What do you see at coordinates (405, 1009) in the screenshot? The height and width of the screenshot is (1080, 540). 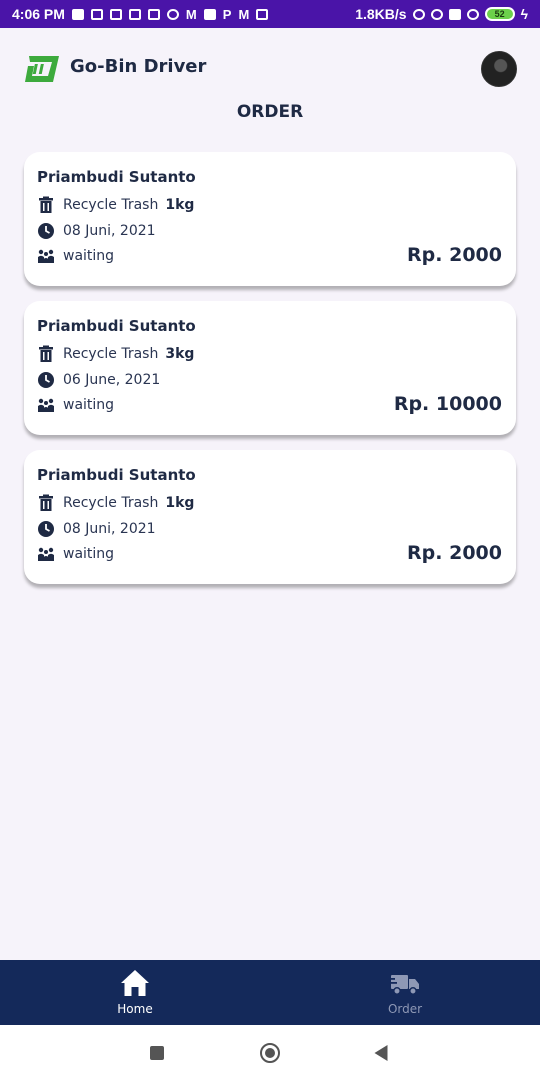 I see `nav-order-label: Order` at bounding box center [405, 1009].